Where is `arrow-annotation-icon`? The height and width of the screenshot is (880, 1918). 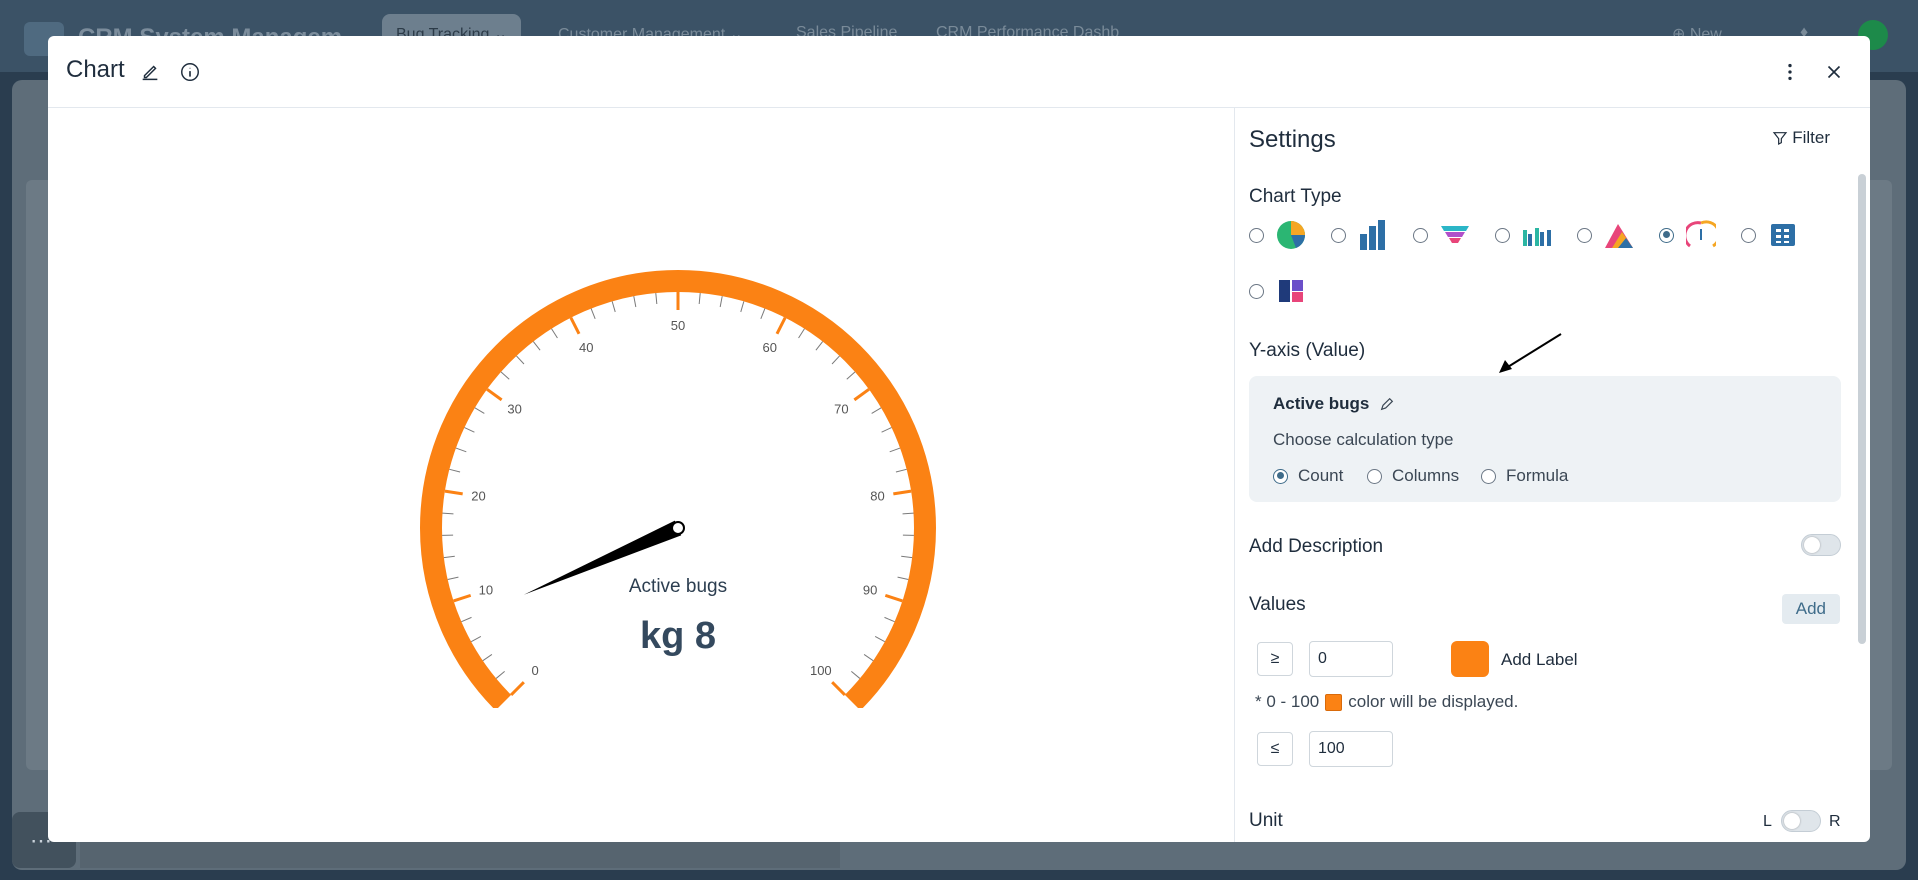
arrow-annotation-icon is located at coordinates (1530, 353).